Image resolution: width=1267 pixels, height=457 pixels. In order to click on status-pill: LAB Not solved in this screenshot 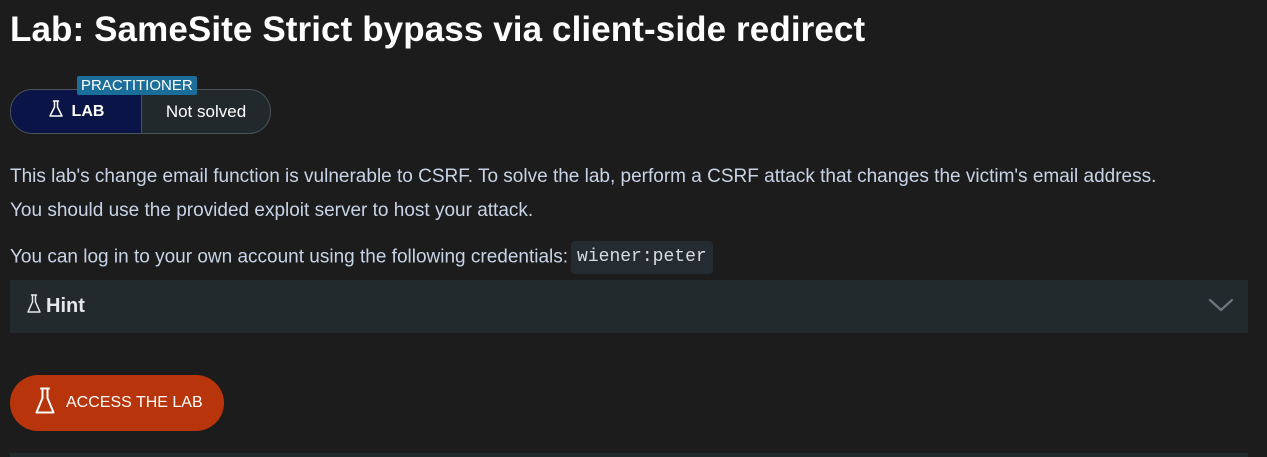, I will do `click(140, 111)`.